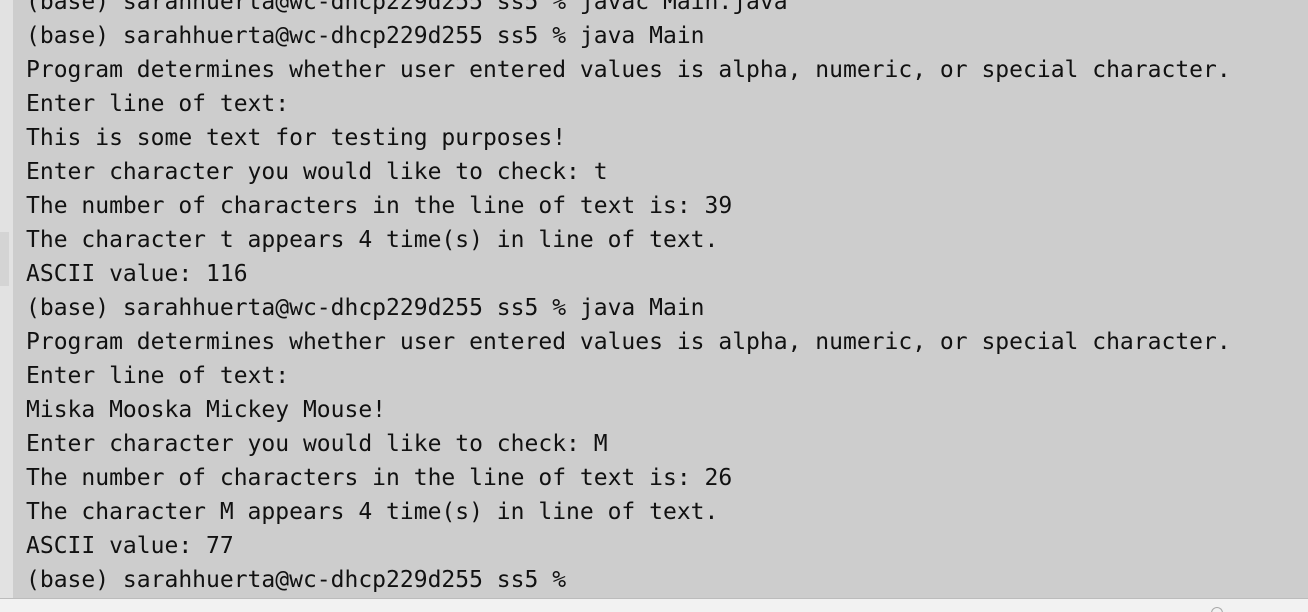 The image size is (1308, 612). I want to click on gutter-marker, so click(4, 259).